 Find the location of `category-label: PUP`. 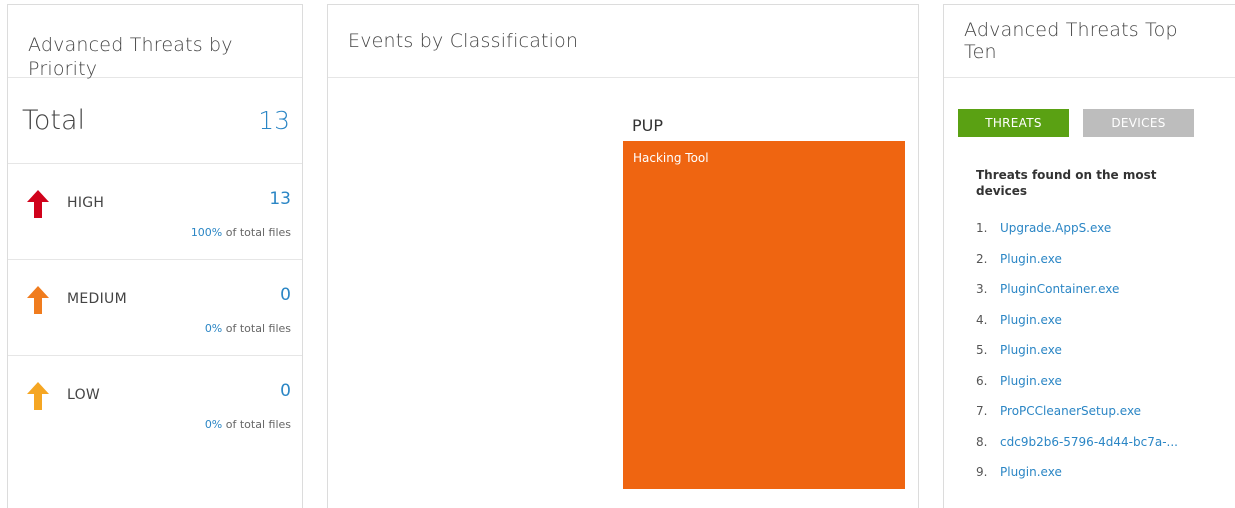

category-label: PUP is located at coordinates (648, 125).